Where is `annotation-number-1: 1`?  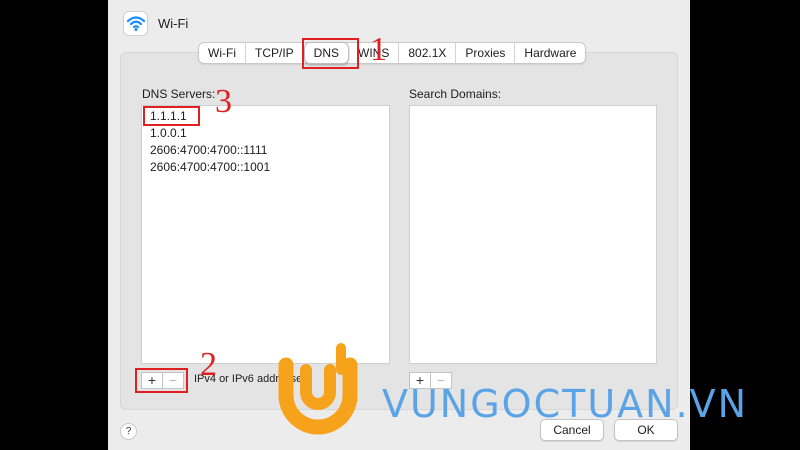
annotation-number-1: 1 is located at coordinates (378, 49).